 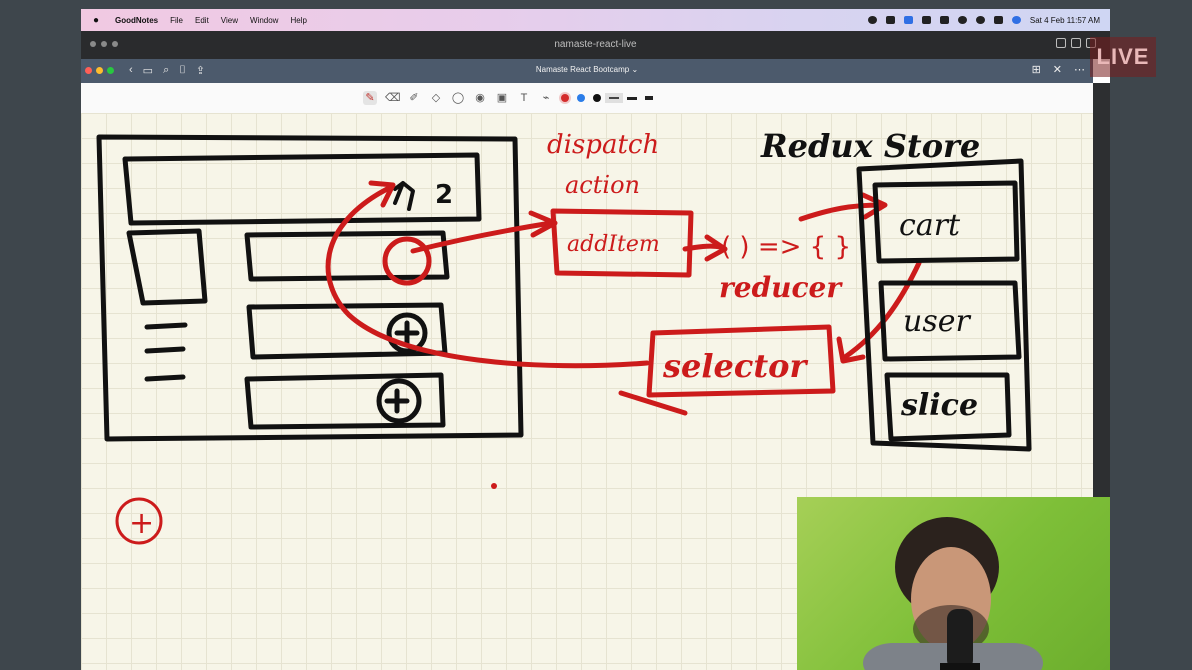 I want to click on close-icon: ✕, so click(x=1057, y=69).